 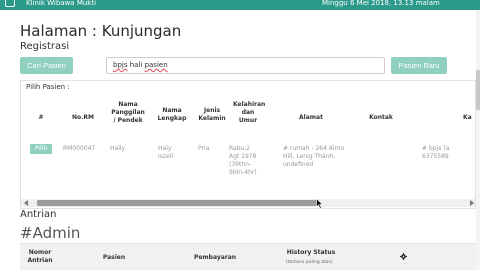 I want to click on clinic-logo-icon, so click(x=10, y=3).